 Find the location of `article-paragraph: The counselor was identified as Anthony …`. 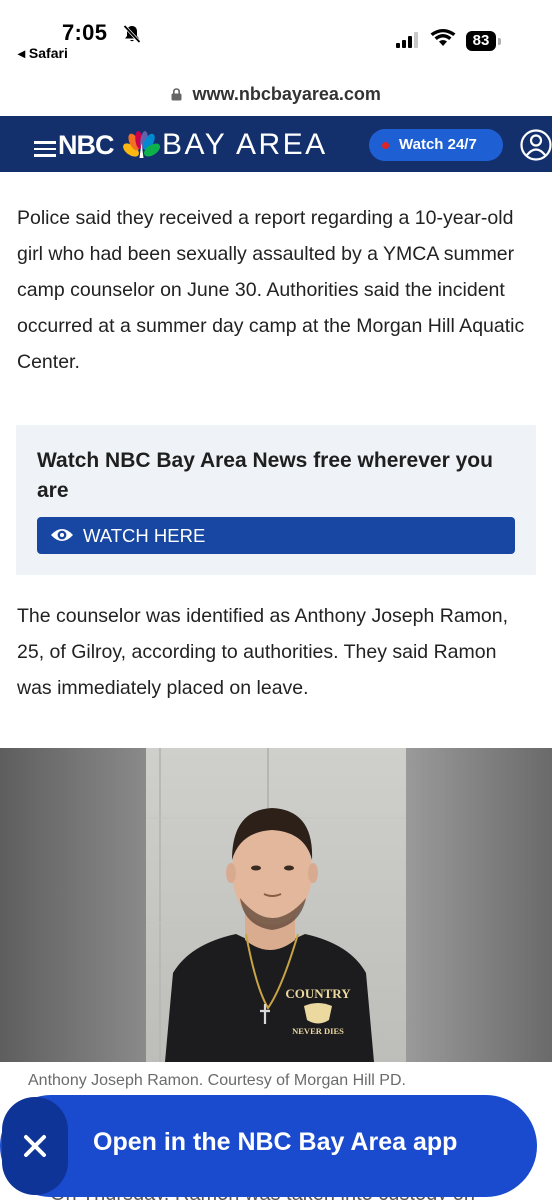

article-paragraph: The counselor was identified as Anthony … is located at coordinates (263, 652).